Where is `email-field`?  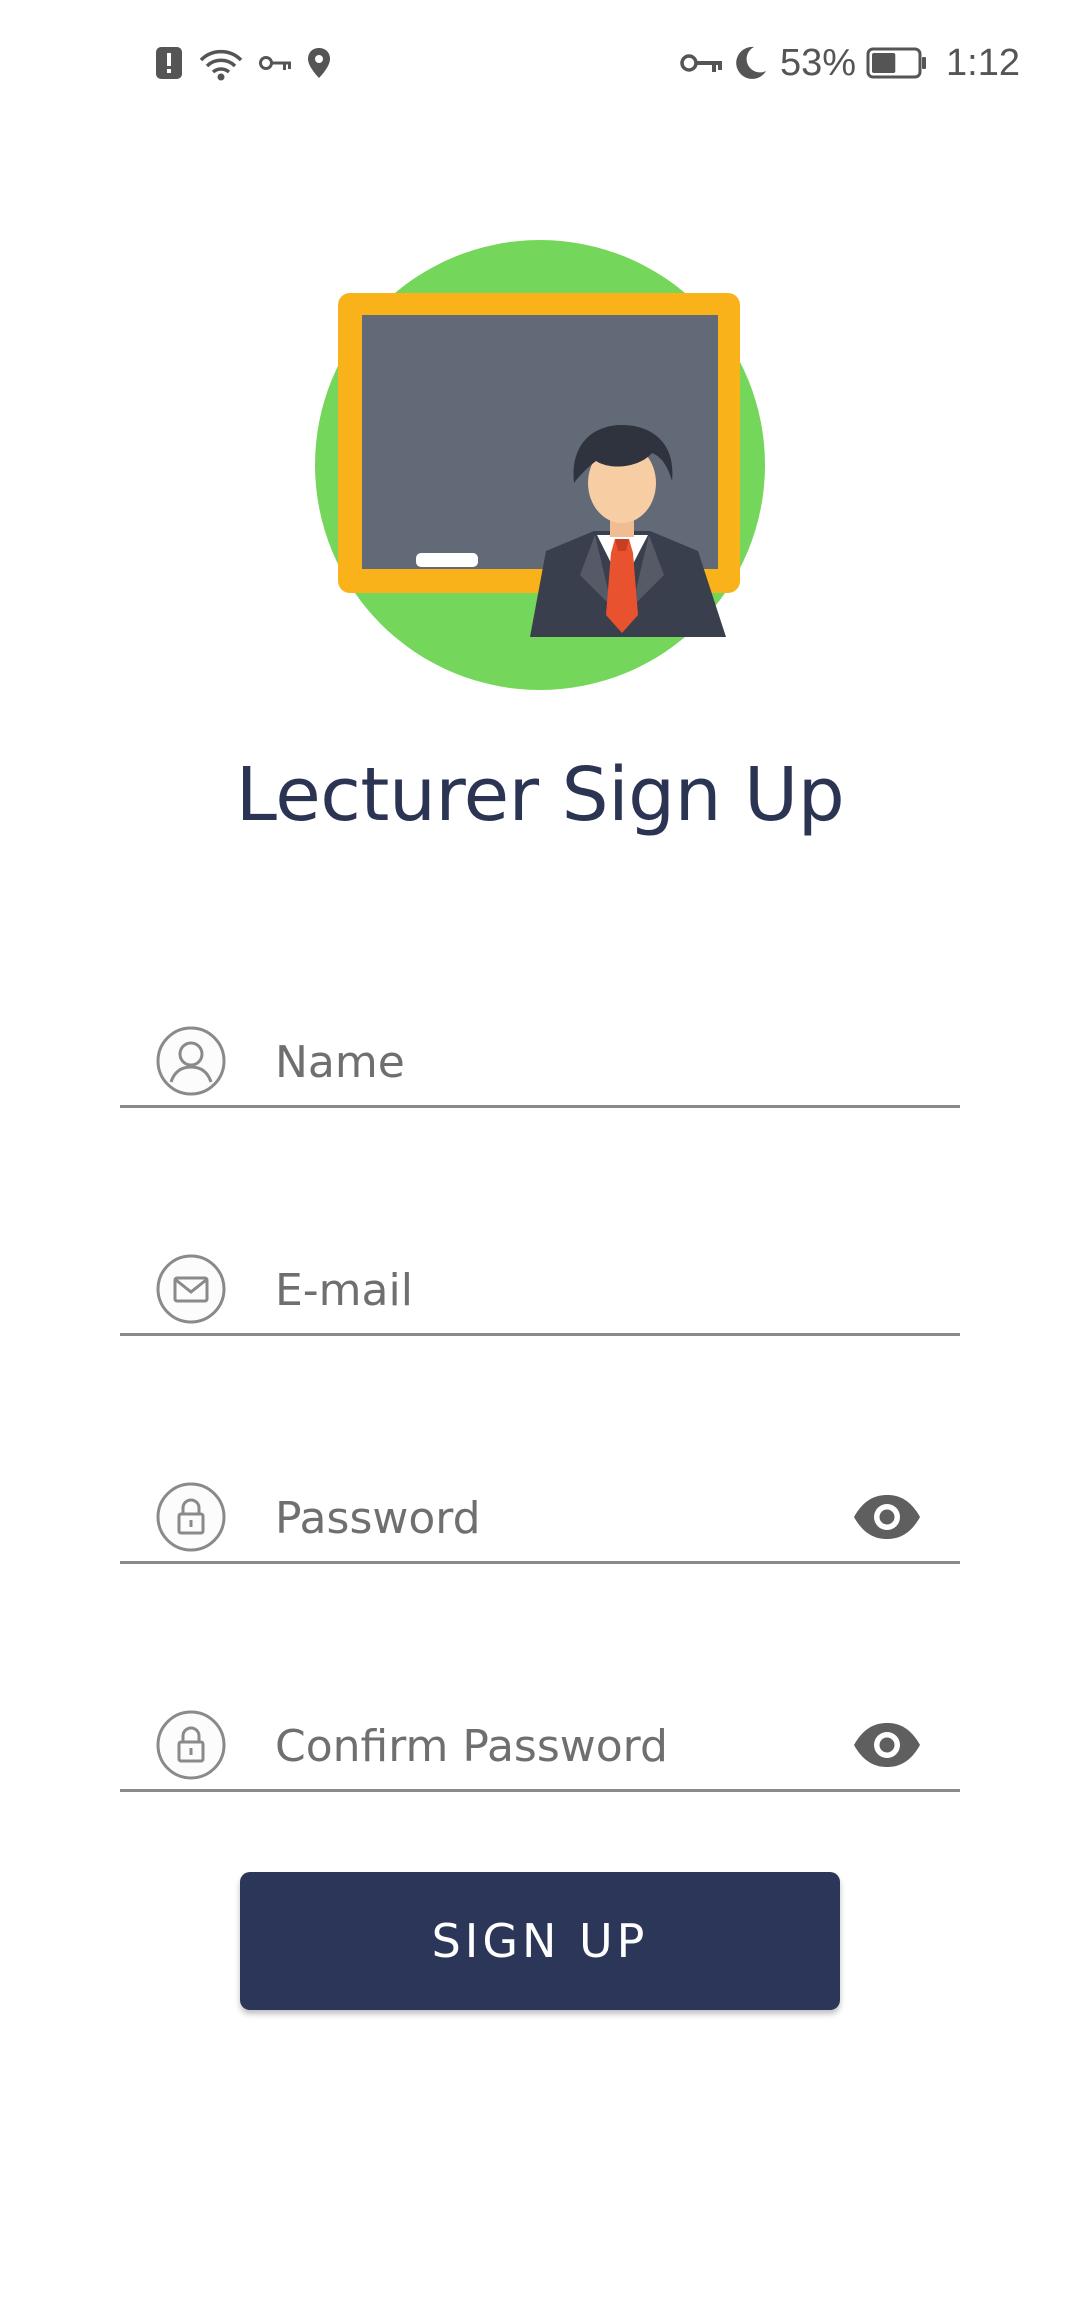 email-field is located at coordinates (540, 1269).